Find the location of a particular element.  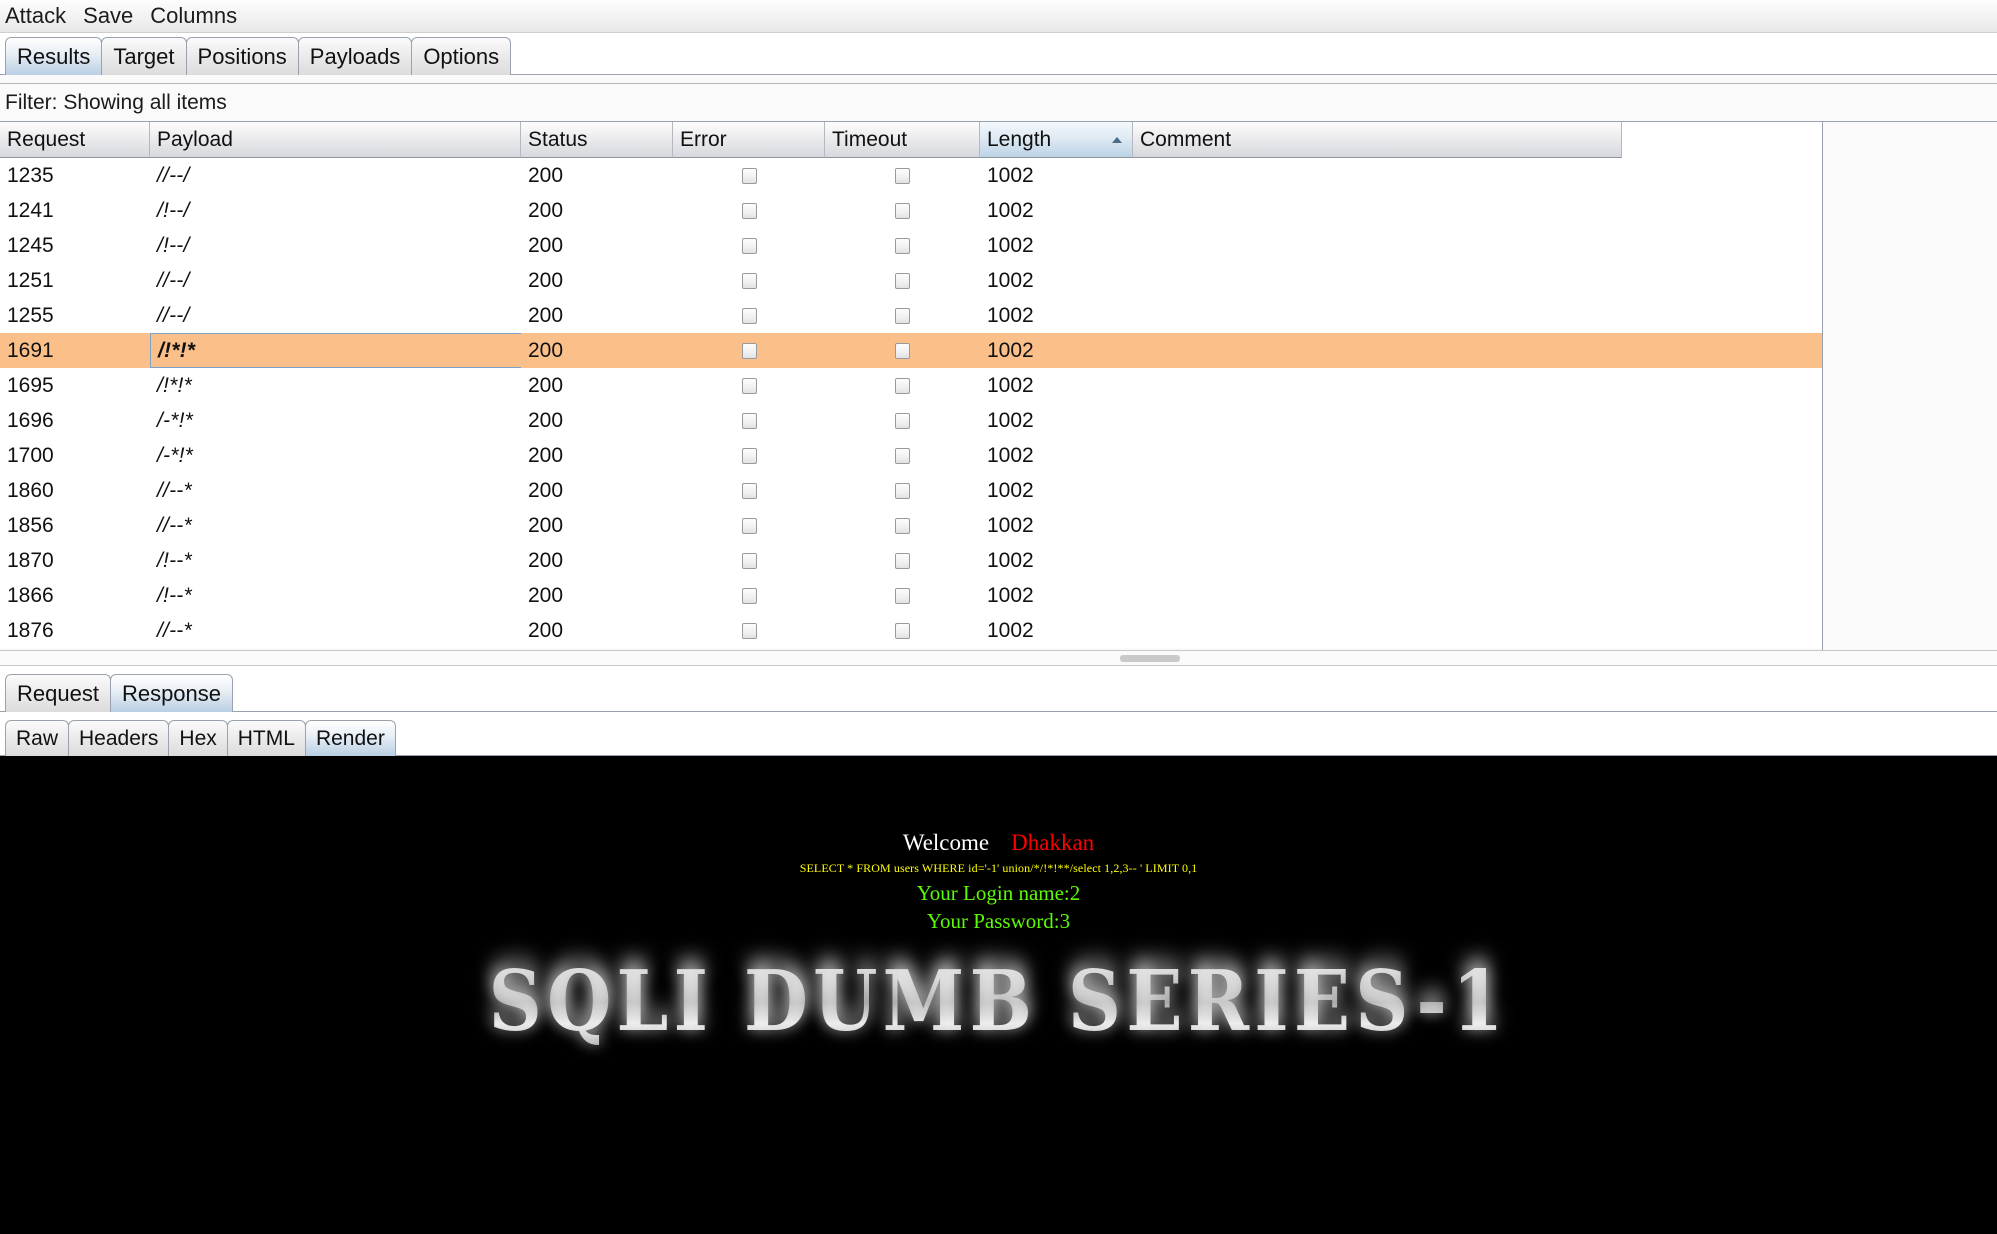

table-row: 1691/!*!* 200 1002 is located at coordinates (911, 350).